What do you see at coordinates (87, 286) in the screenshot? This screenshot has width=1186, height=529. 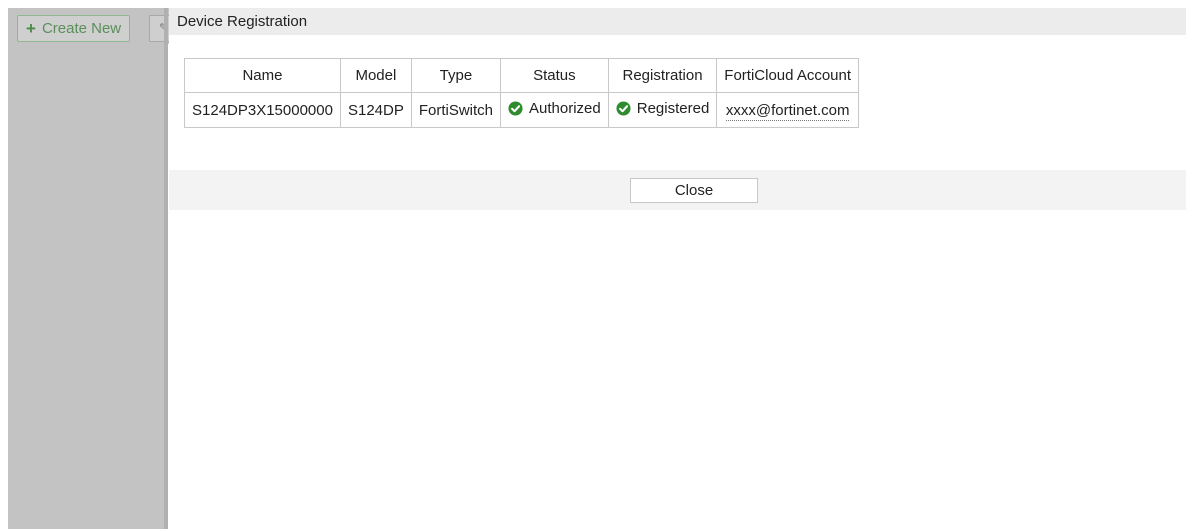 I see `background-sidebar` at bounding box center [87, 286].